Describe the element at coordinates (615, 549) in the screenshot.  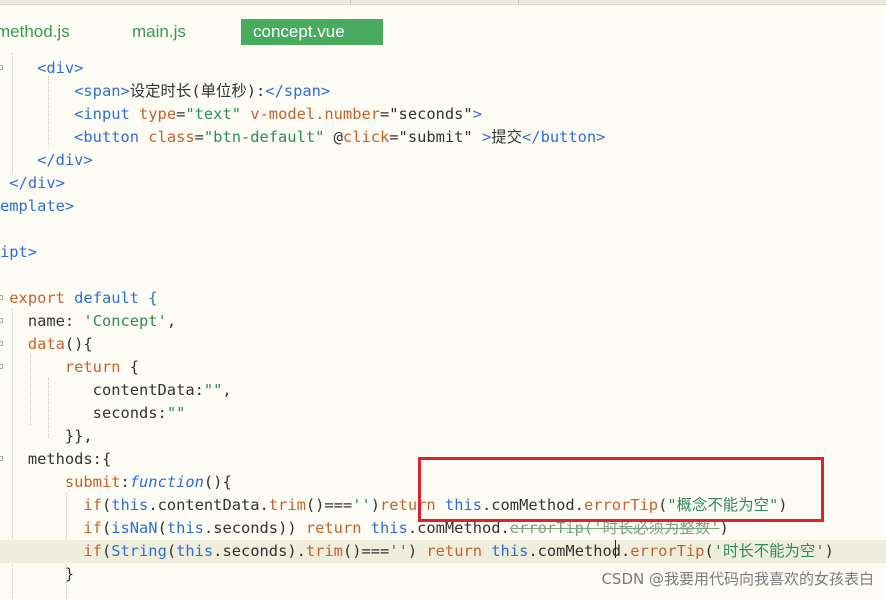
I see `text-cursor` at that location.